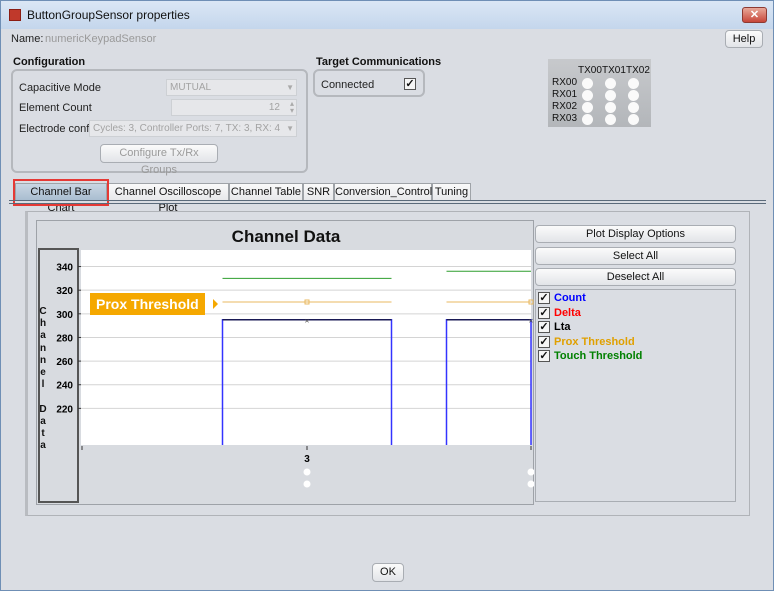 This screenshot has width=774, height=591. What do you see at coordinates (60, 88) in the screenshot?
I see `capacitive-mode-label: Capacitive Mode` at bounding box center [60, 88].